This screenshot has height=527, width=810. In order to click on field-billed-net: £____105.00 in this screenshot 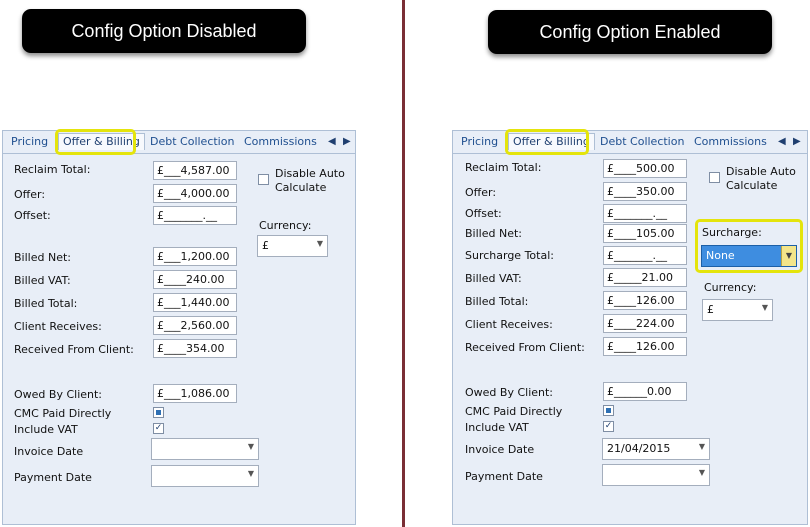, I will do `click(645, 233)`.